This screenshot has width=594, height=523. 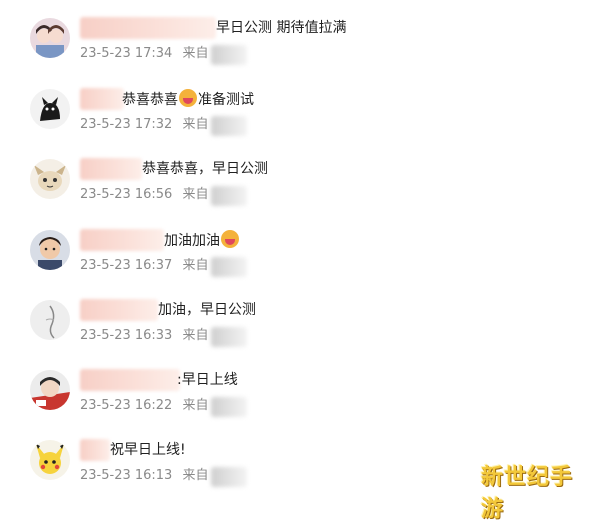 I want to click on comment-meta: 23-5-23 16:13 来自, so click(x=144, y=476).